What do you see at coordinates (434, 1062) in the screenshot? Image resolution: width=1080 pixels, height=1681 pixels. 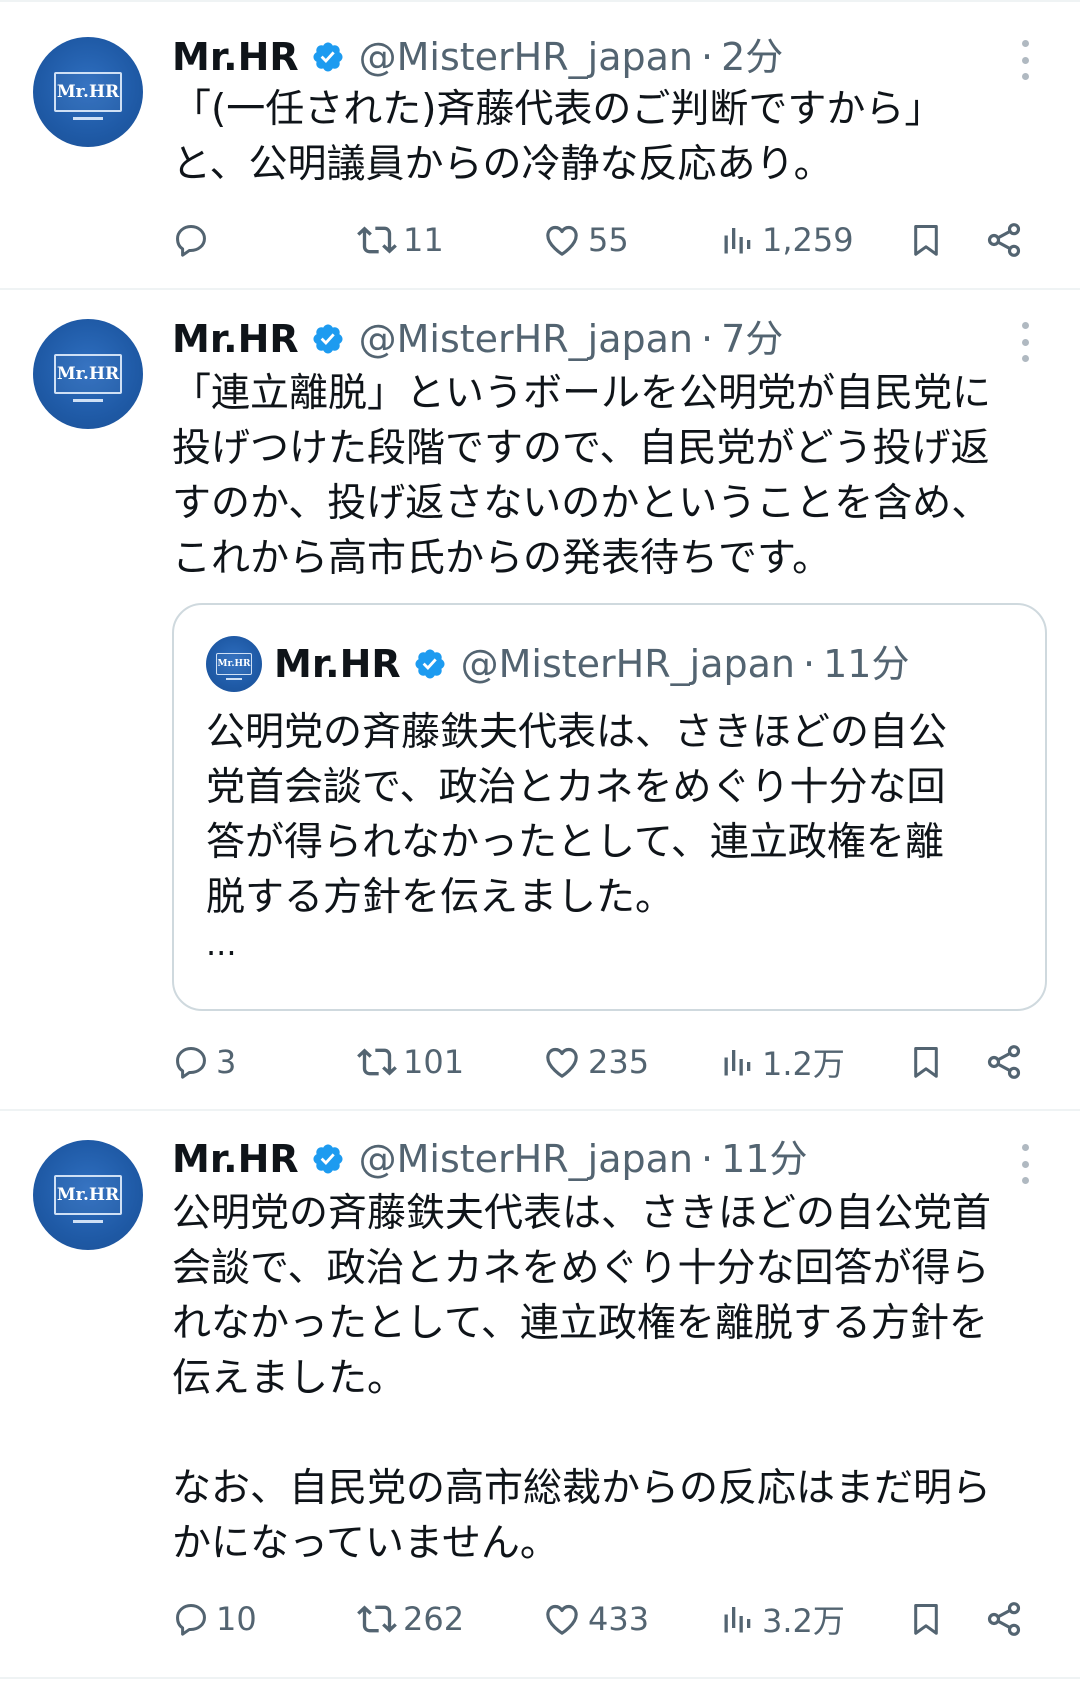 I see `retweet-count: 101` at bounding box center [434, 1062].